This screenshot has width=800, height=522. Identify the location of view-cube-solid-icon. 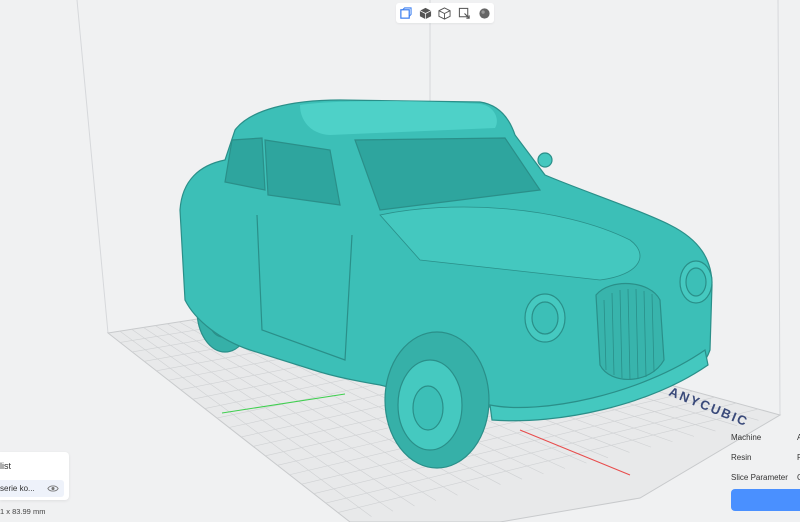
(425, 13).